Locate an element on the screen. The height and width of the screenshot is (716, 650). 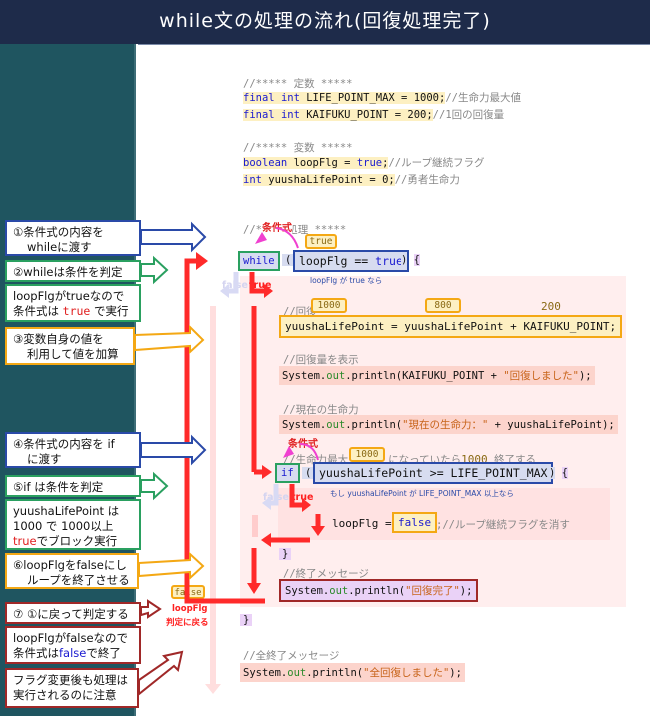
while-false-arrowhead is located at coordinates (224, 291).